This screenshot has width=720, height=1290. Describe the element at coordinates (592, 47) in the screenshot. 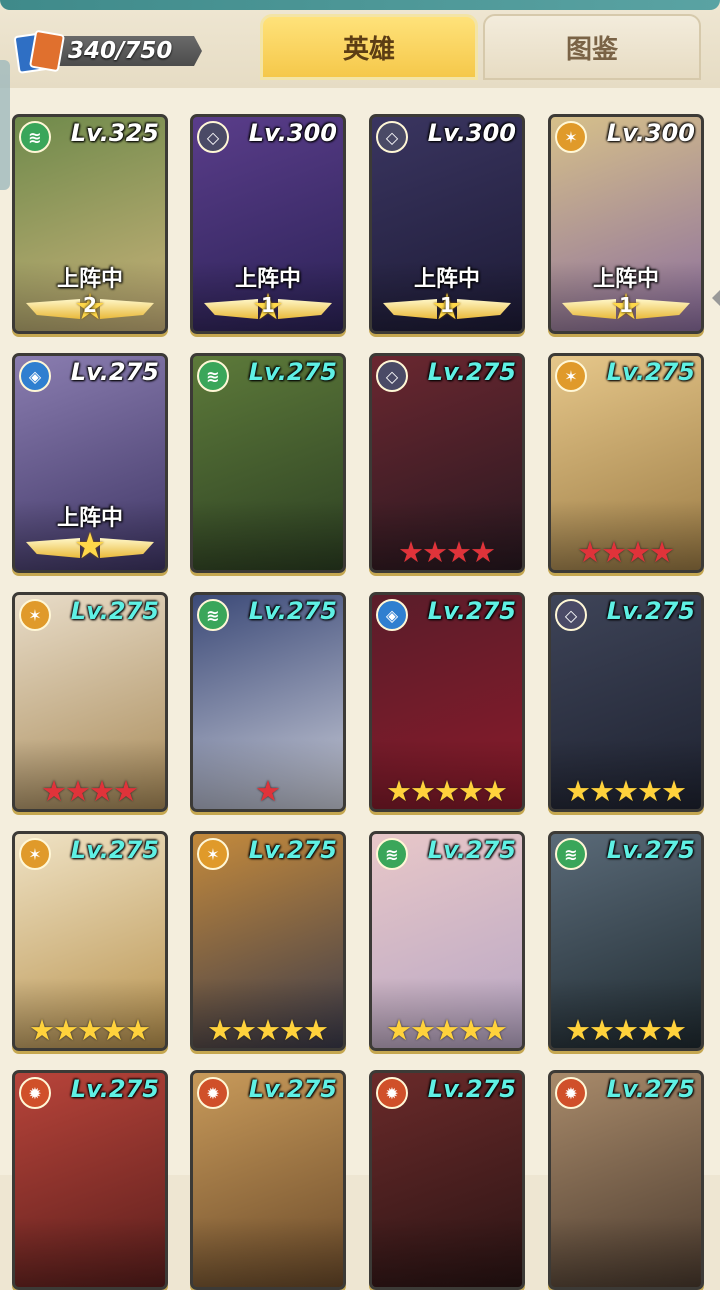

I see `tab-codex: 图鉴` at that location.